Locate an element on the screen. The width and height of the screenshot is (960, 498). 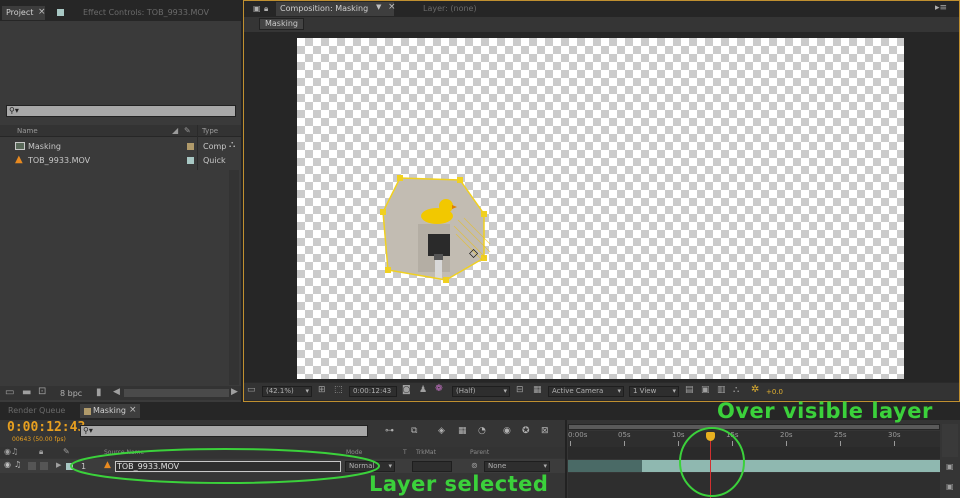
layer-selected-highlight is located at coordinates (225, 466).